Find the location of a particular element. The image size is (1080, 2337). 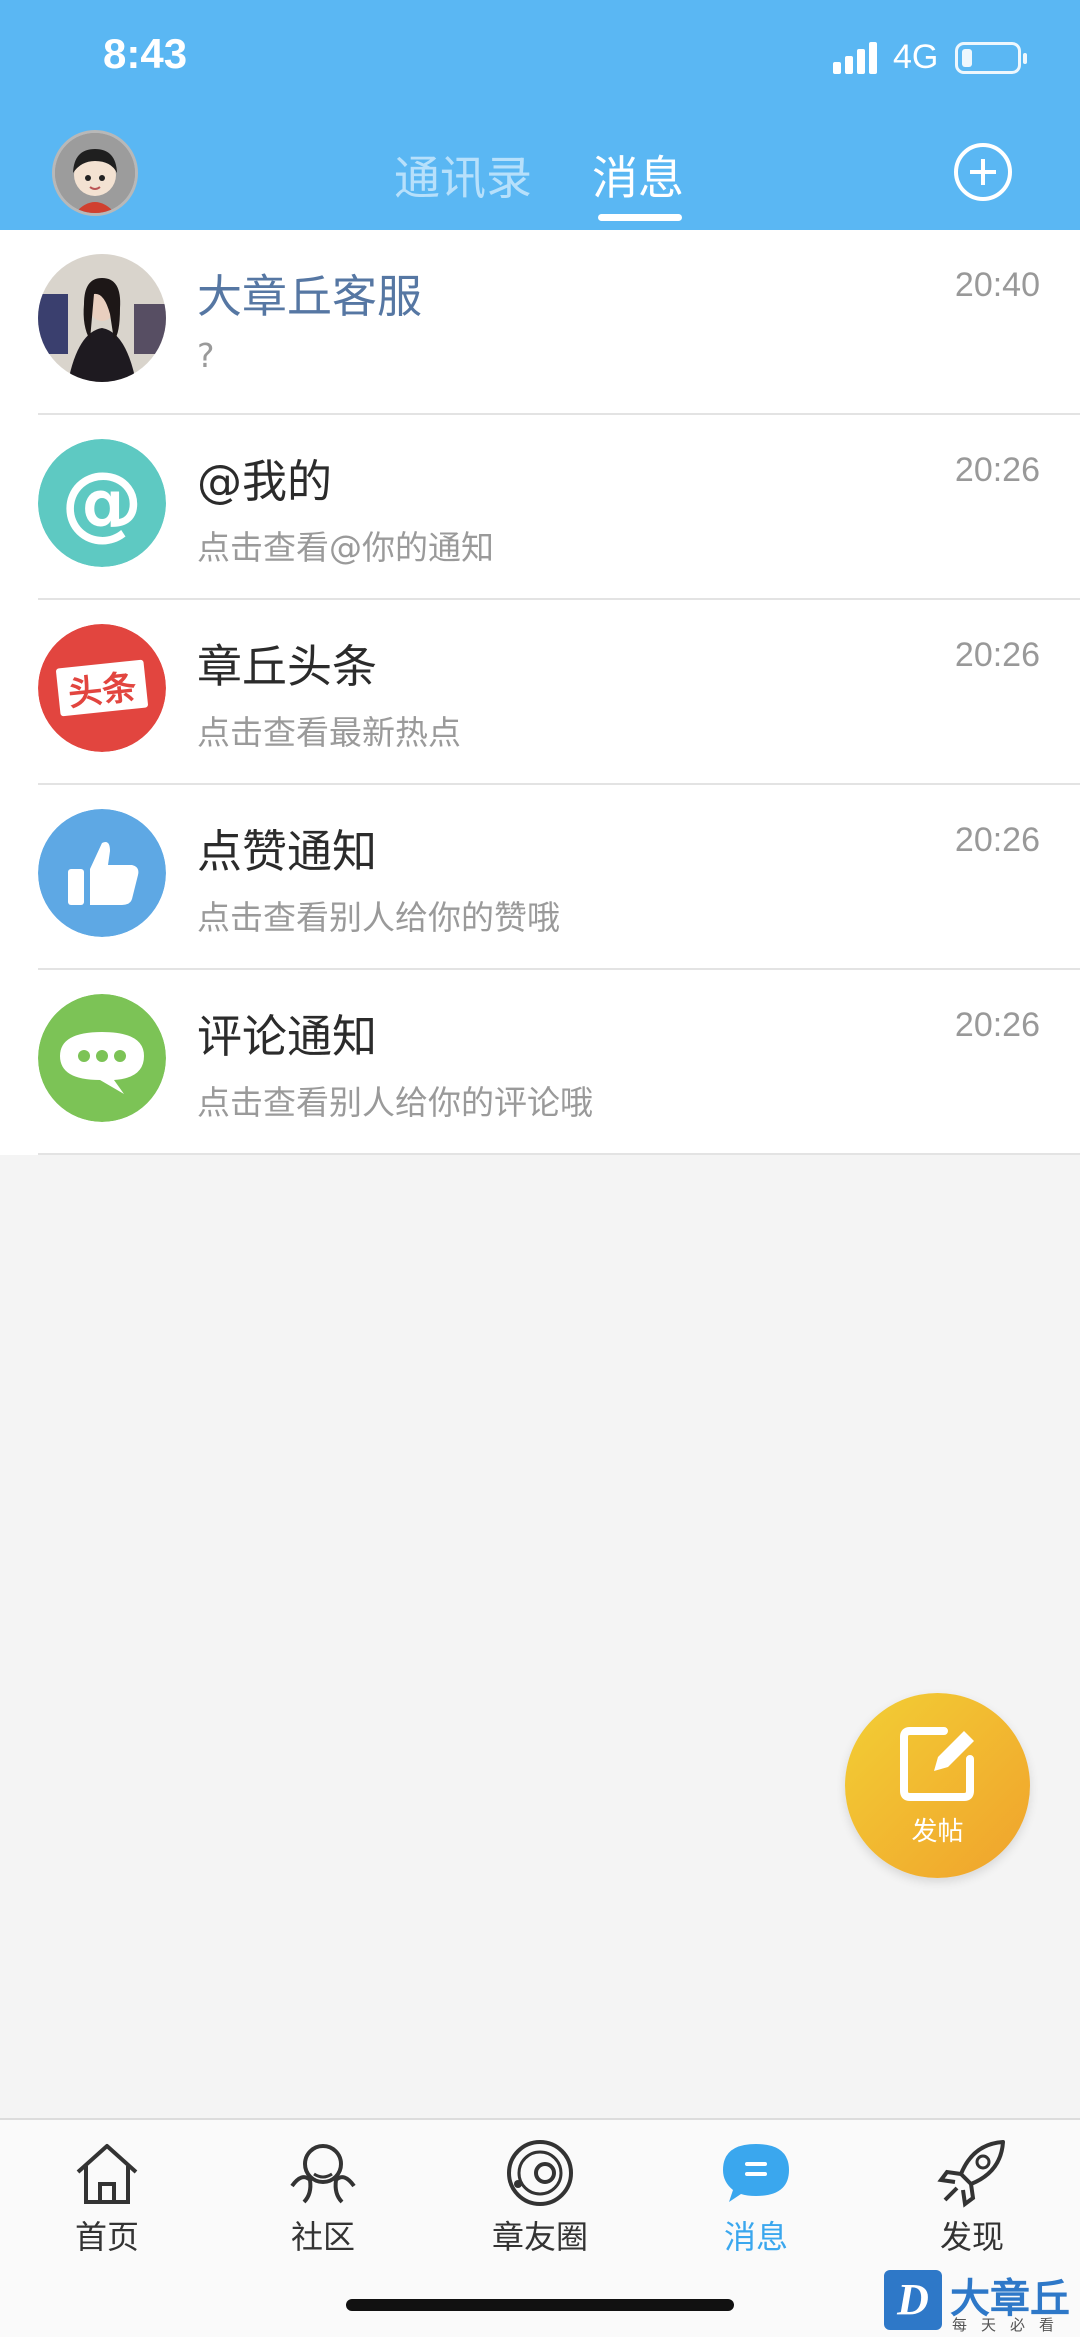

user-avatar is located at coordinates (95, 173).